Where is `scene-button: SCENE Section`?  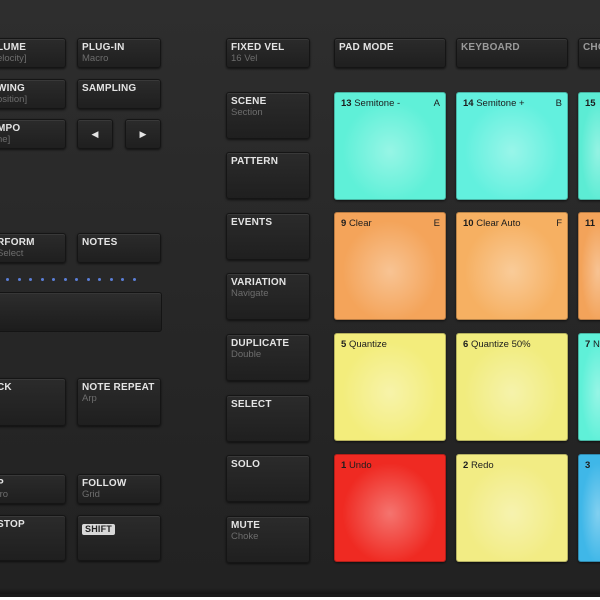 scene-button: SCENE Section is located at coordinates (268, 115).